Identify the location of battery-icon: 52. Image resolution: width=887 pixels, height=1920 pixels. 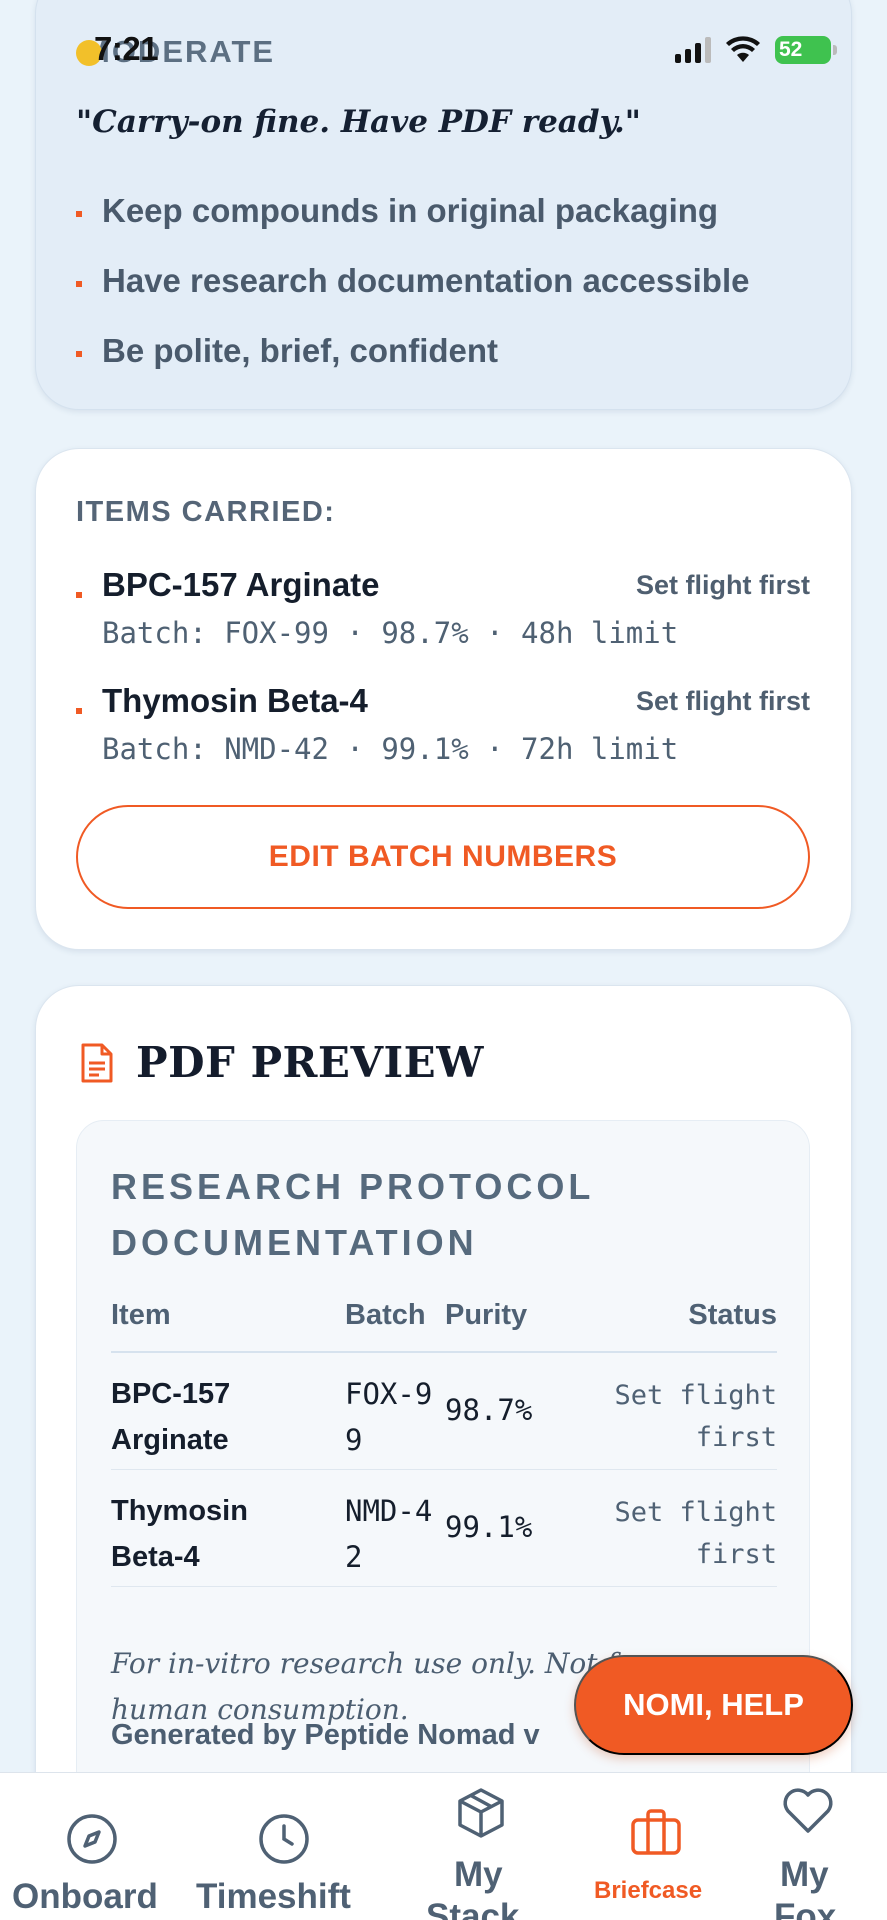
(806, 50).